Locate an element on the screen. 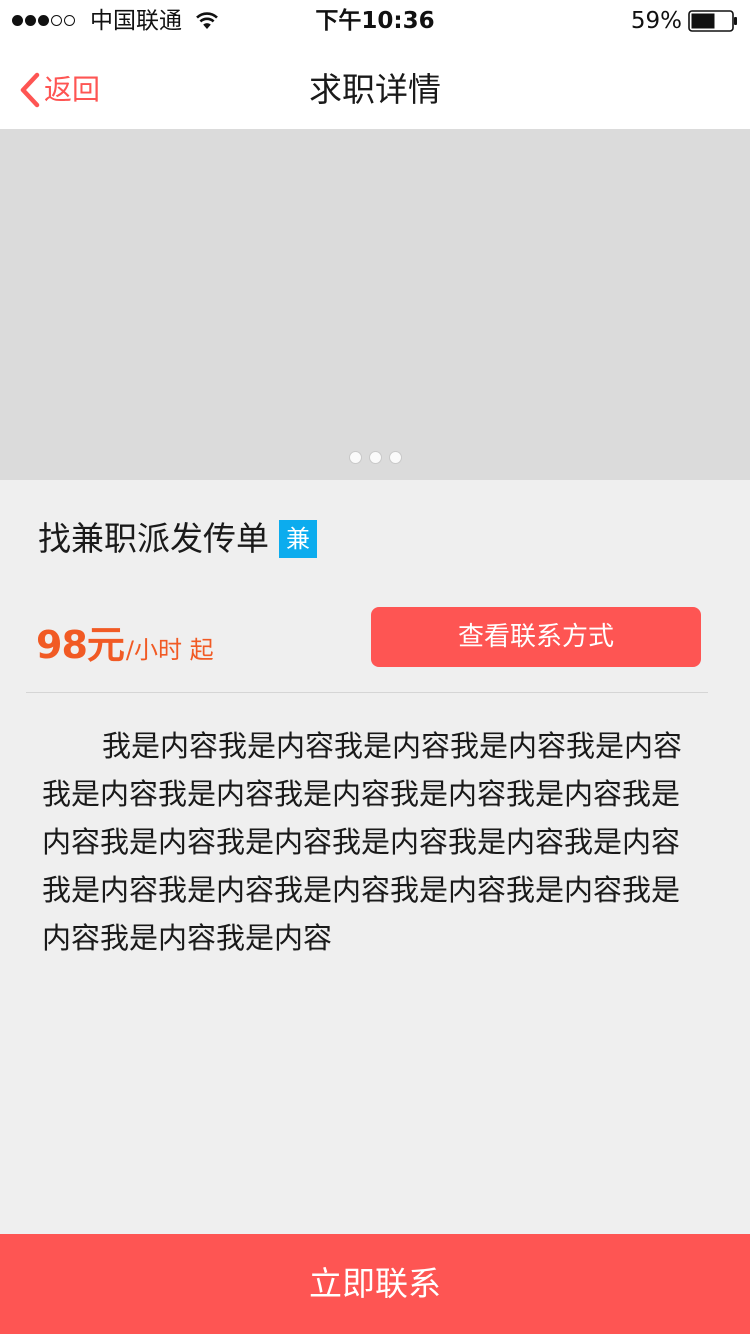  contact-now-button: 立即联系 is located at coordinates (375, 1284).